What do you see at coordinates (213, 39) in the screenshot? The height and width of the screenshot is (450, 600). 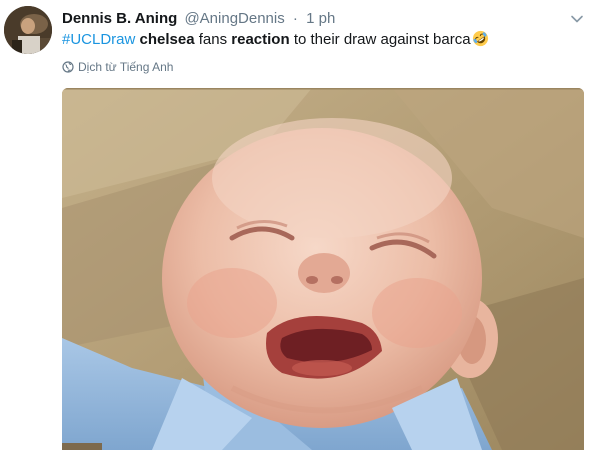 I see `tweet-text-word: fans` at bounding box center [213, 39].